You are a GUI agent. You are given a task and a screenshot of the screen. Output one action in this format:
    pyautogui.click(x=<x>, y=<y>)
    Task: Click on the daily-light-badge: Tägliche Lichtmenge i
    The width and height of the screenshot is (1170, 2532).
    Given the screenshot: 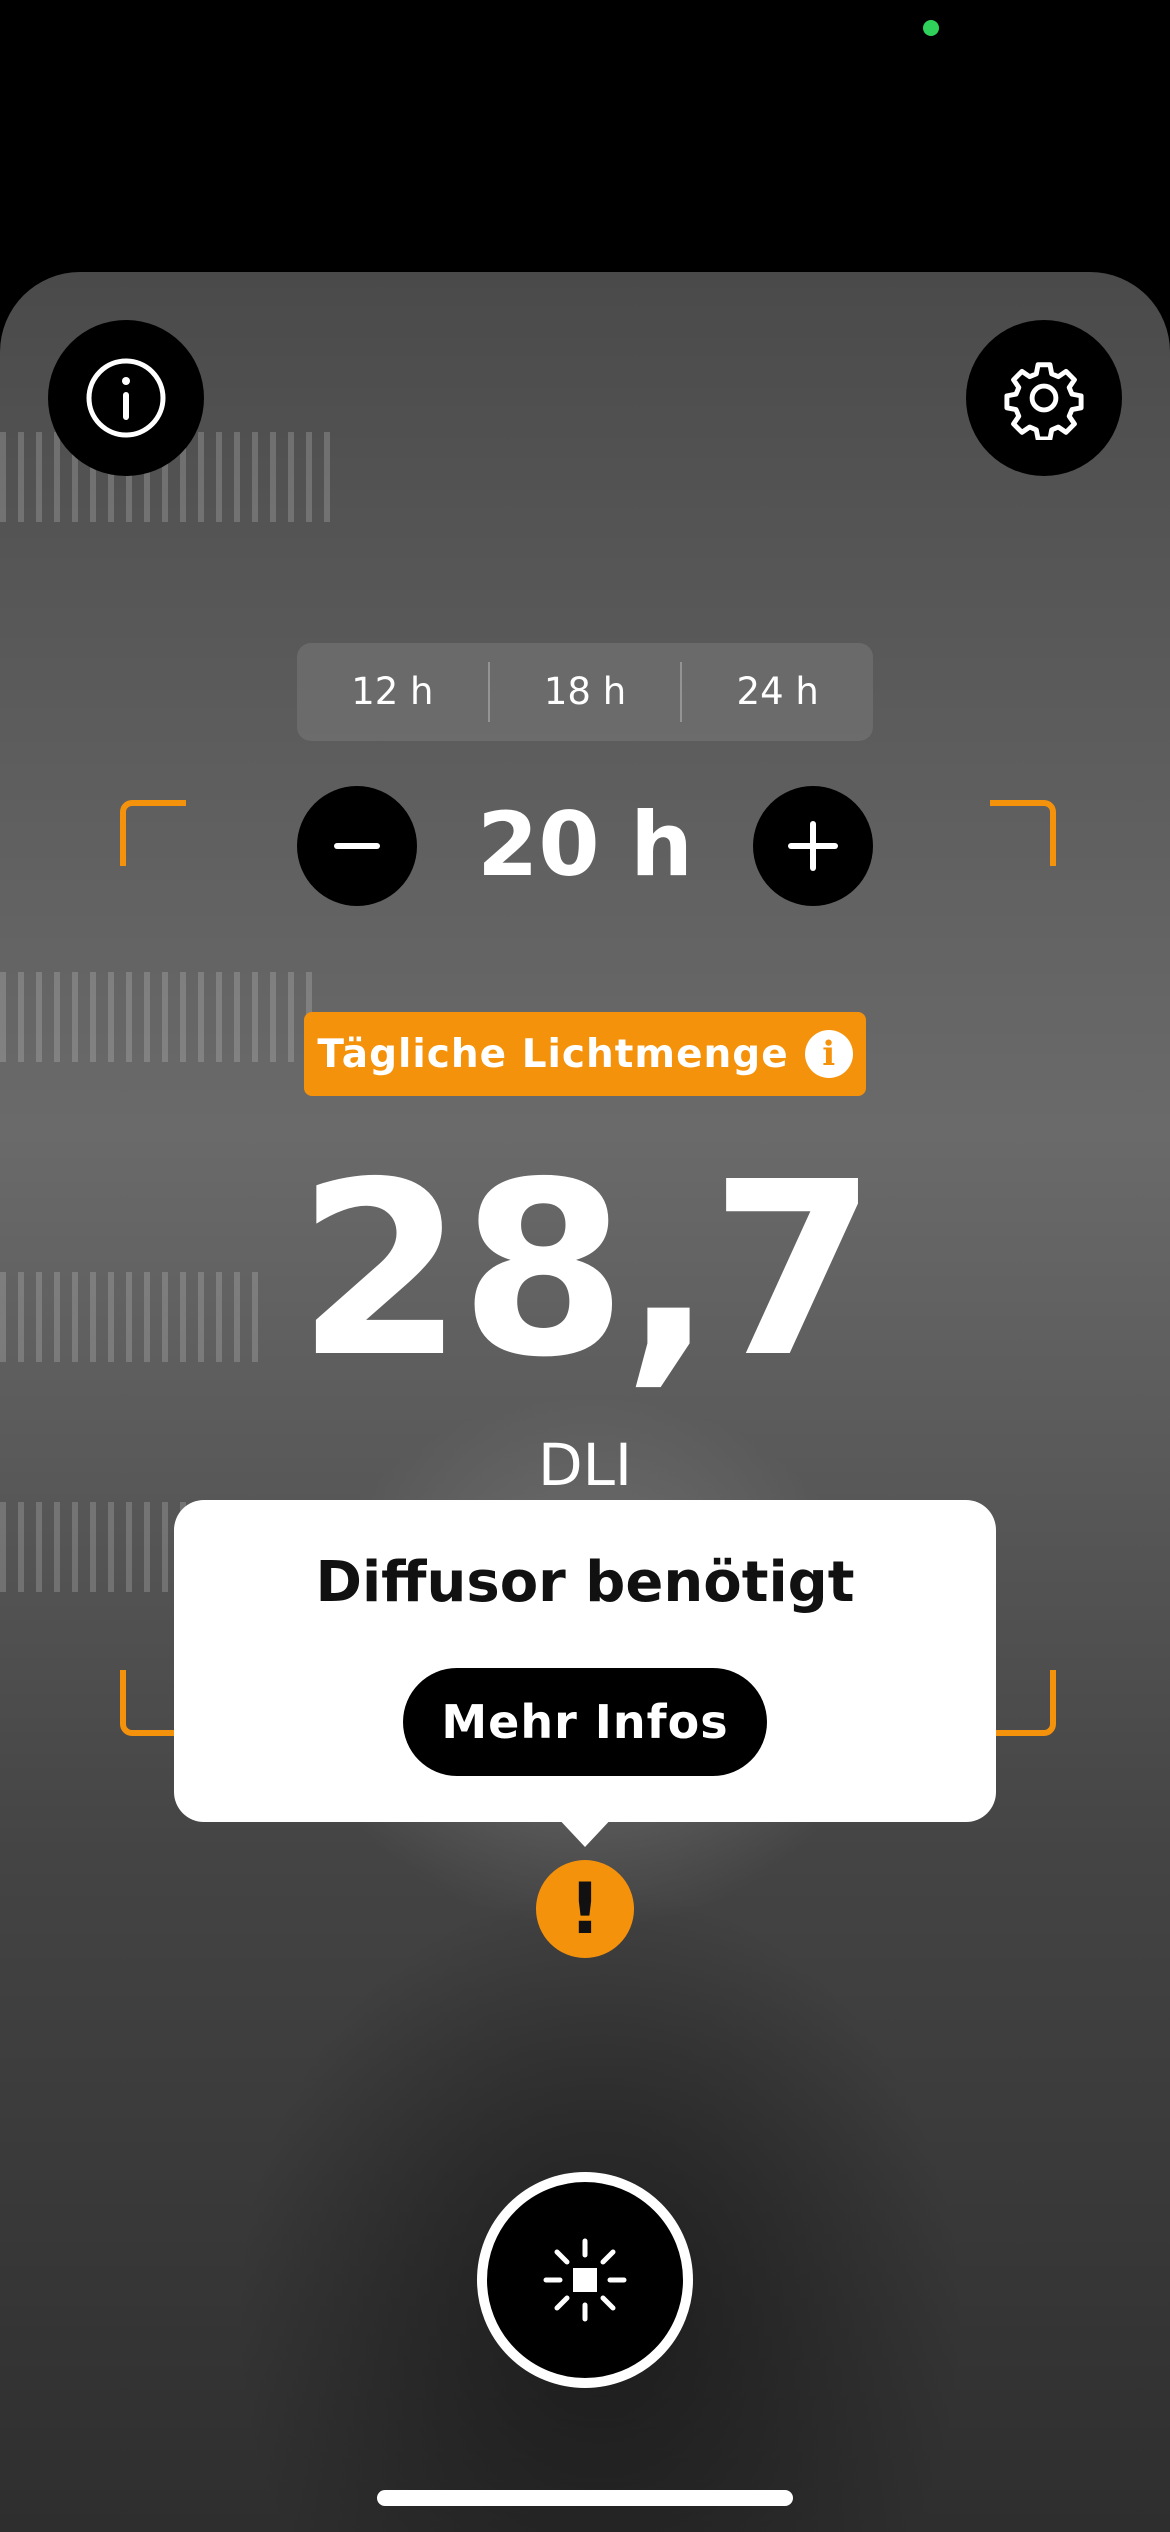 What is the action you would take?
    pyautogui.click(x=585, y=1054)
    